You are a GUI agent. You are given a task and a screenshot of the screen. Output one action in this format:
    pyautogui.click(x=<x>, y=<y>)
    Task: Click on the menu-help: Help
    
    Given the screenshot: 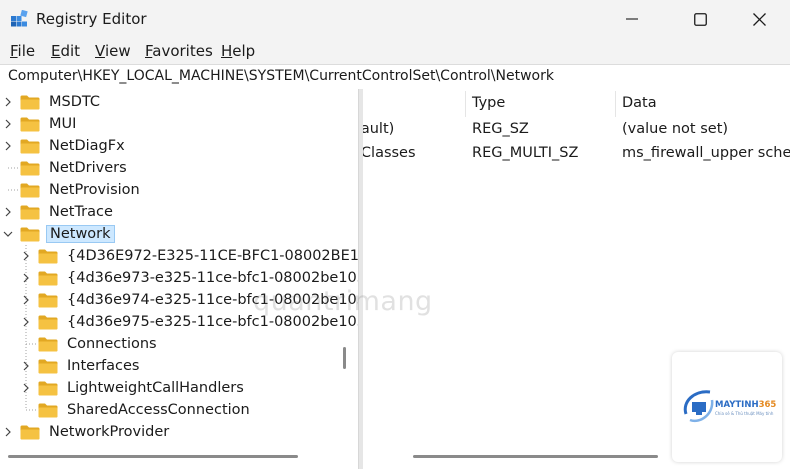 What is the action you would take?
    pyautogui.click(x=238, y=51)
    